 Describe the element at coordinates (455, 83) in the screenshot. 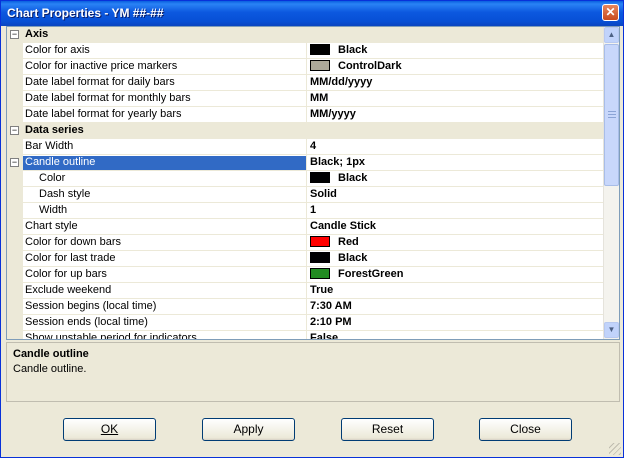

I see `property-value: MM/dd/yyyy` at that location.